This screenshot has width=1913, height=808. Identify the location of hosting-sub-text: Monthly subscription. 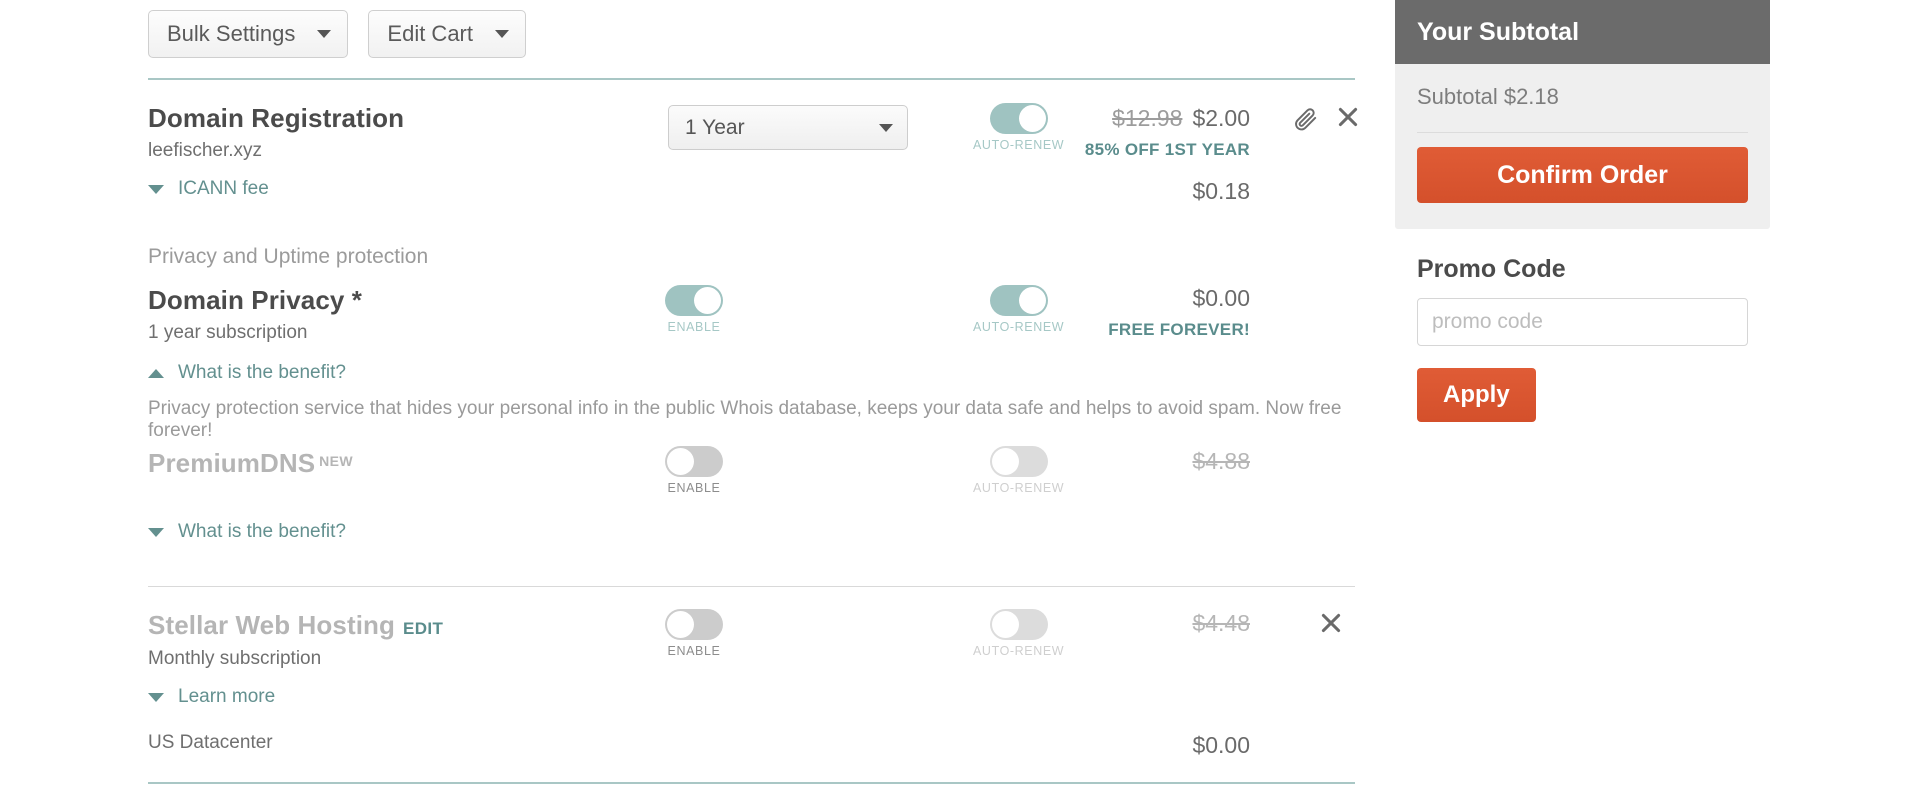
(235, 658).